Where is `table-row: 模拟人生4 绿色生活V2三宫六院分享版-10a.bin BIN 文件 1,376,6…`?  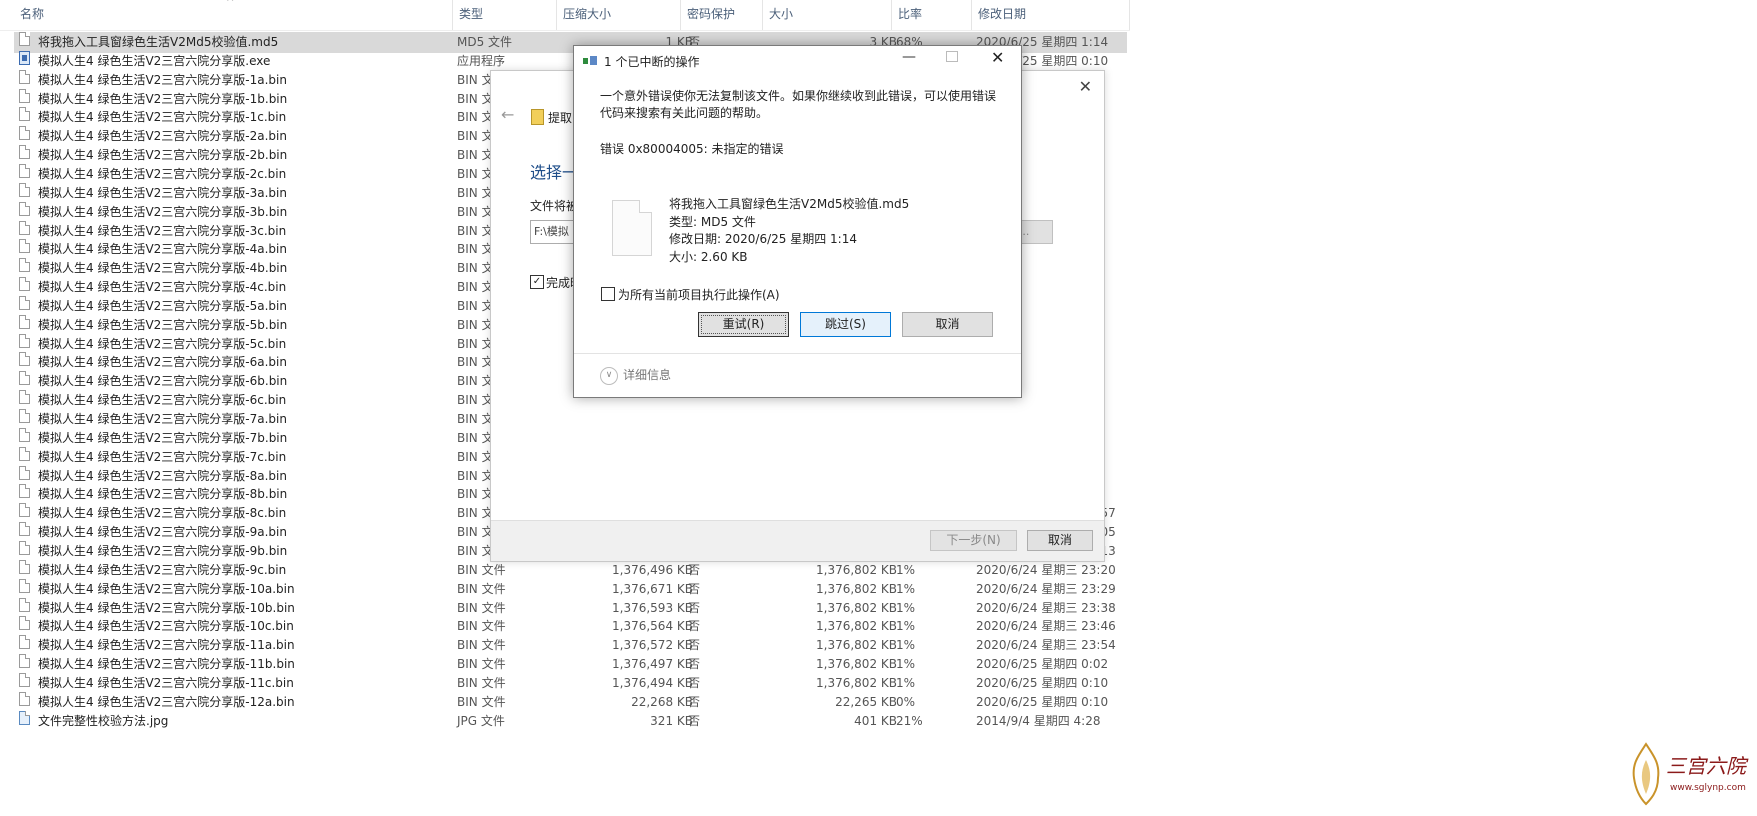 table-row: 模拟人生4 绿色生活V2三宫六院分享版-10a.bin BIN 文件 1,376,6… is located at coordinates (570, 589).